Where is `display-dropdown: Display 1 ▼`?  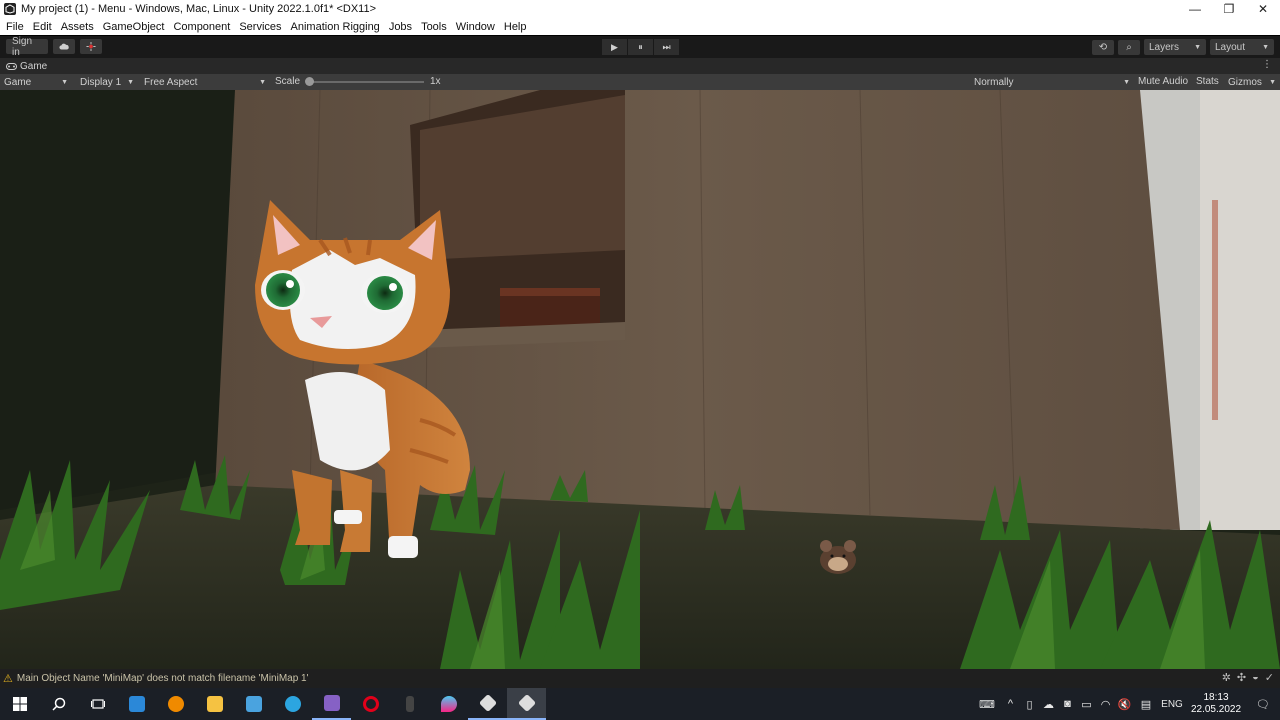 display-dropdown: Display 1 ▼ is located at coordinates (107, 82).